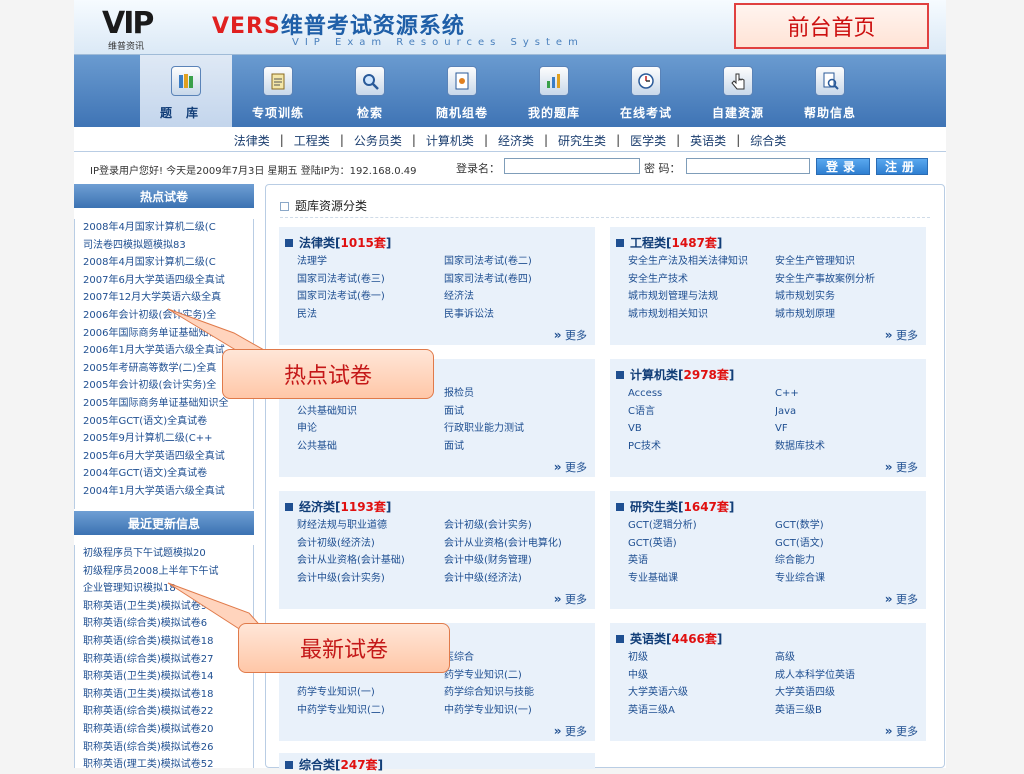  What do you see at coordinates (370, 297) in the screenshot?
I see `box-item-link: 国家司法考试(卷一)` at bounding box center [370, 297].